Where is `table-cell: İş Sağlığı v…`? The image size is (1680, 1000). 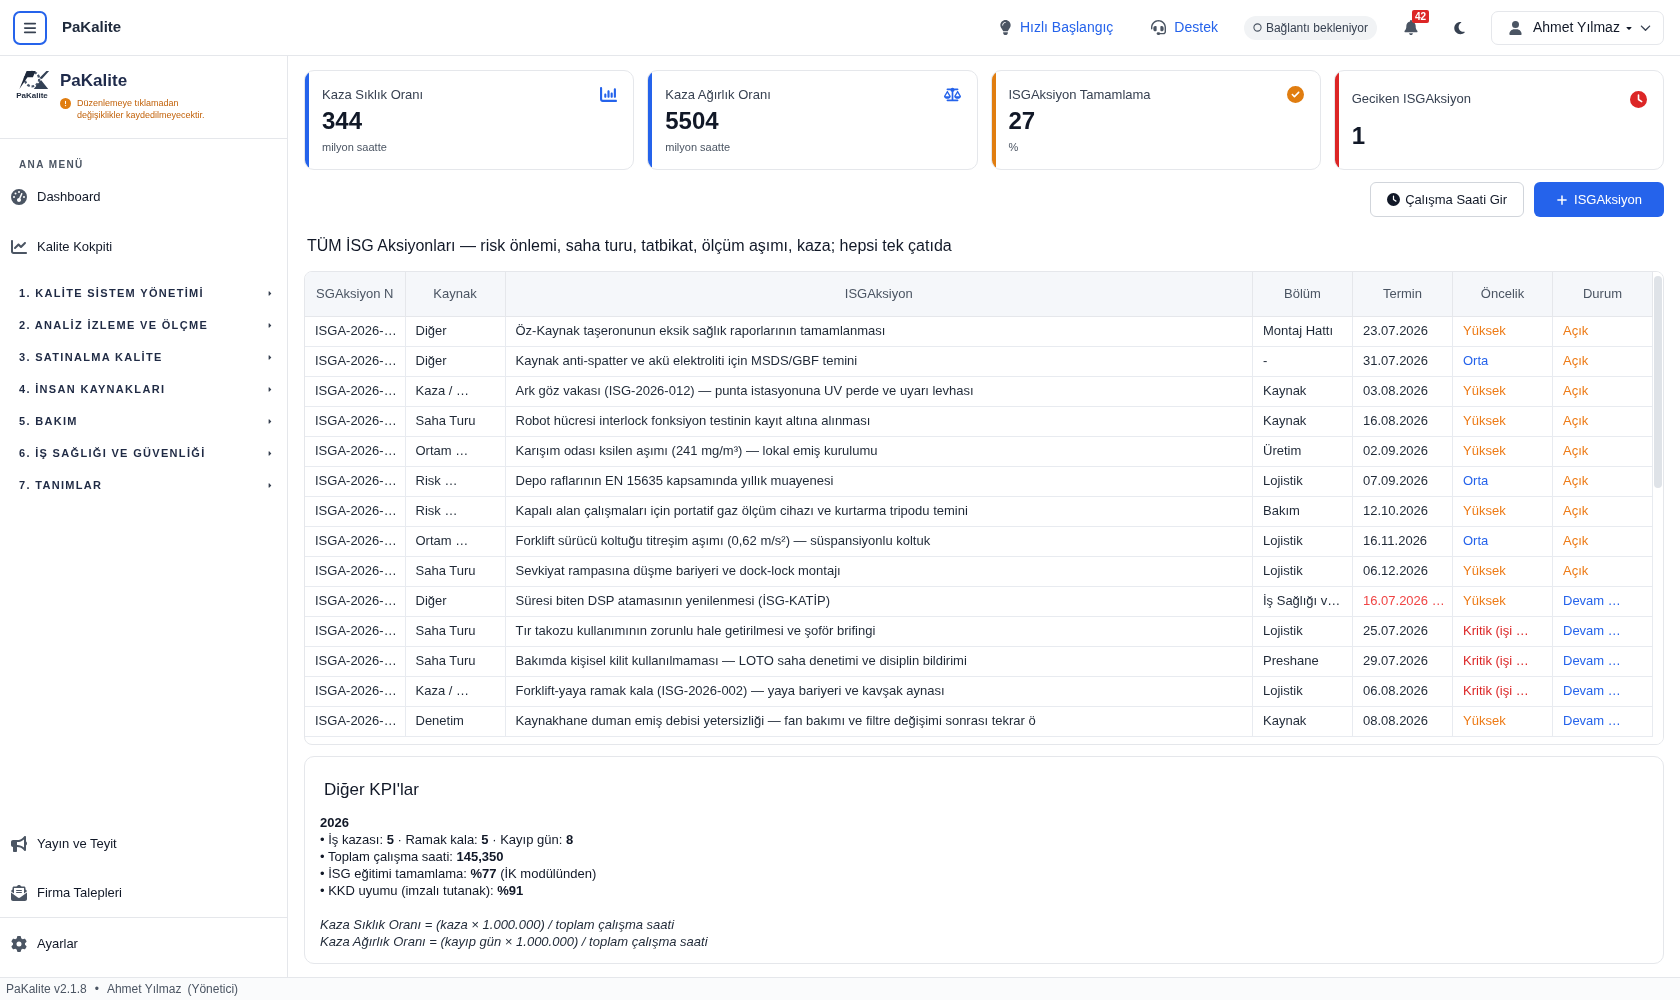 table-cell: İş Sağlığı v… is located at coordinates (1302, 601).